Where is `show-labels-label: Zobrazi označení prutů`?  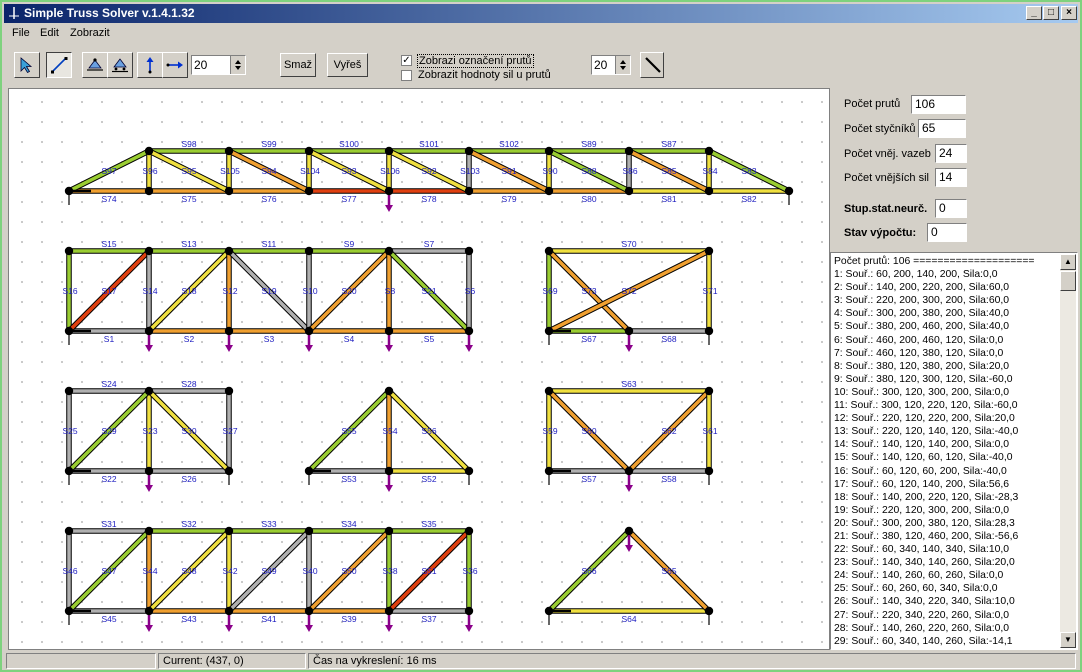
show-labels-label: Zobrazi označení prutů is located at coordinates (475, 61).